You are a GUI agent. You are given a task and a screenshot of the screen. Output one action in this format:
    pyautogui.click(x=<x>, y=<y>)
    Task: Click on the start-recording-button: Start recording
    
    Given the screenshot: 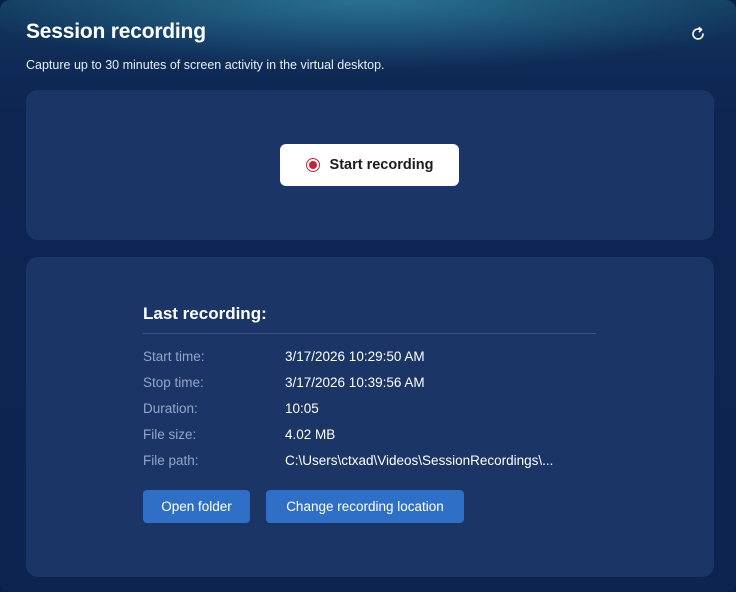 What is the action you would take?
    pyautogui.click(x=369, y=165)
    